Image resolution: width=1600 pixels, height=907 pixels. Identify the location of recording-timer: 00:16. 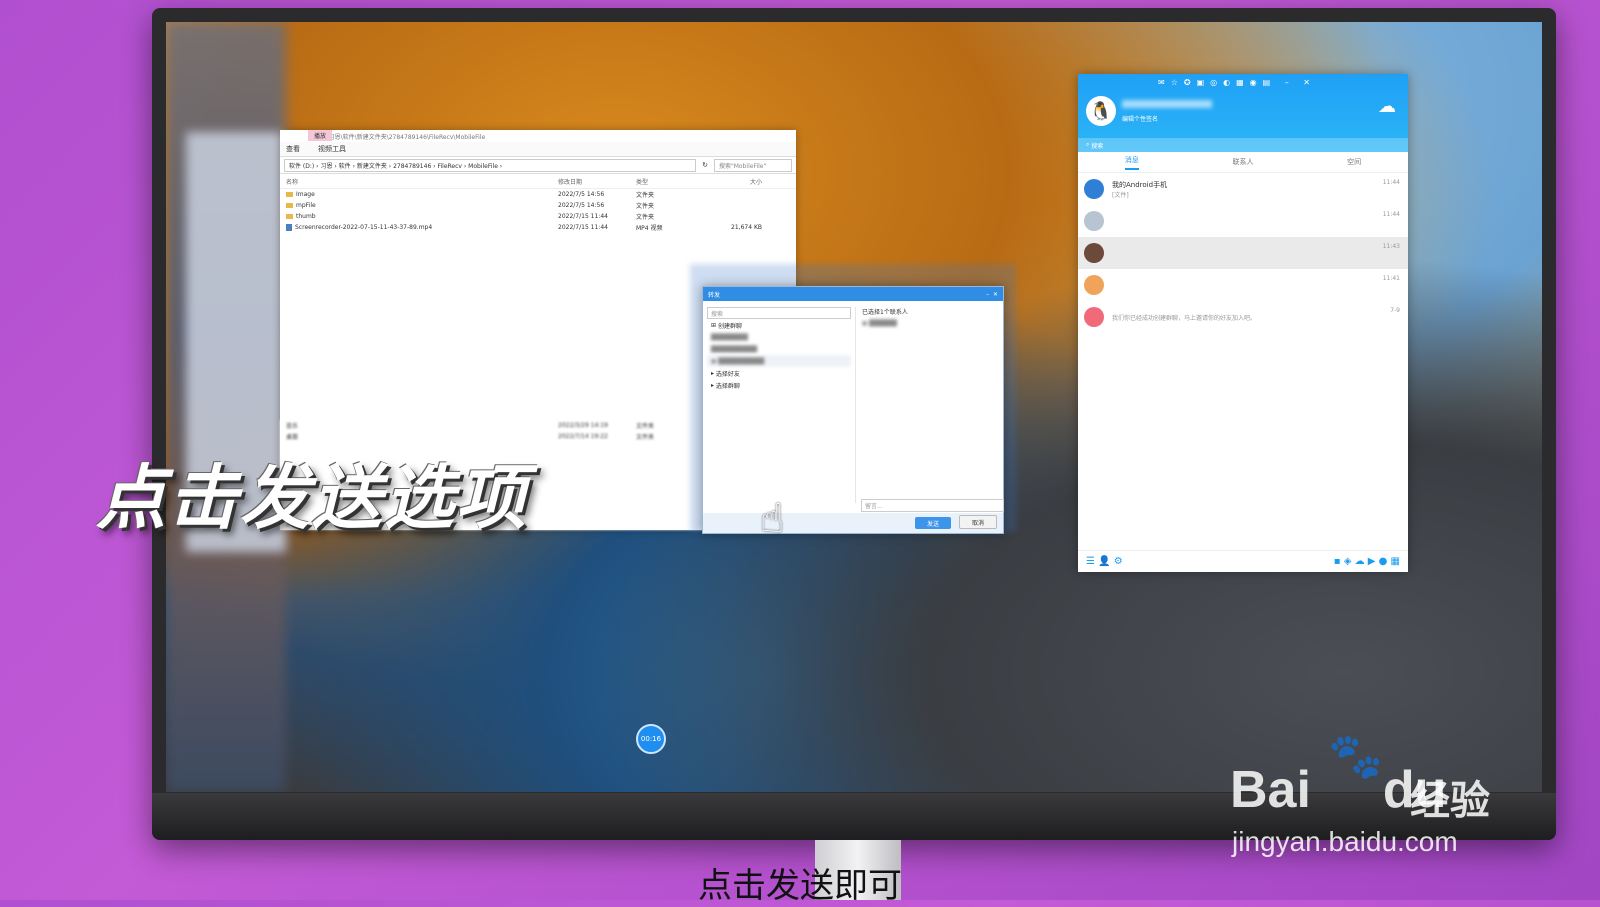
(651, 739).